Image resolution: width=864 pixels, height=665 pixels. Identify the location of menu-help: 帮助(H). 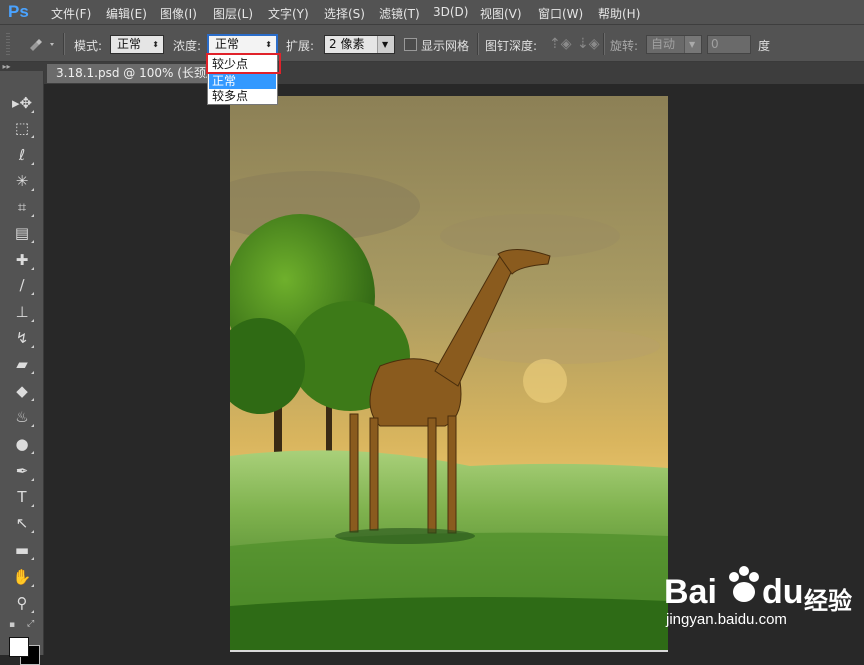
(619, 13).